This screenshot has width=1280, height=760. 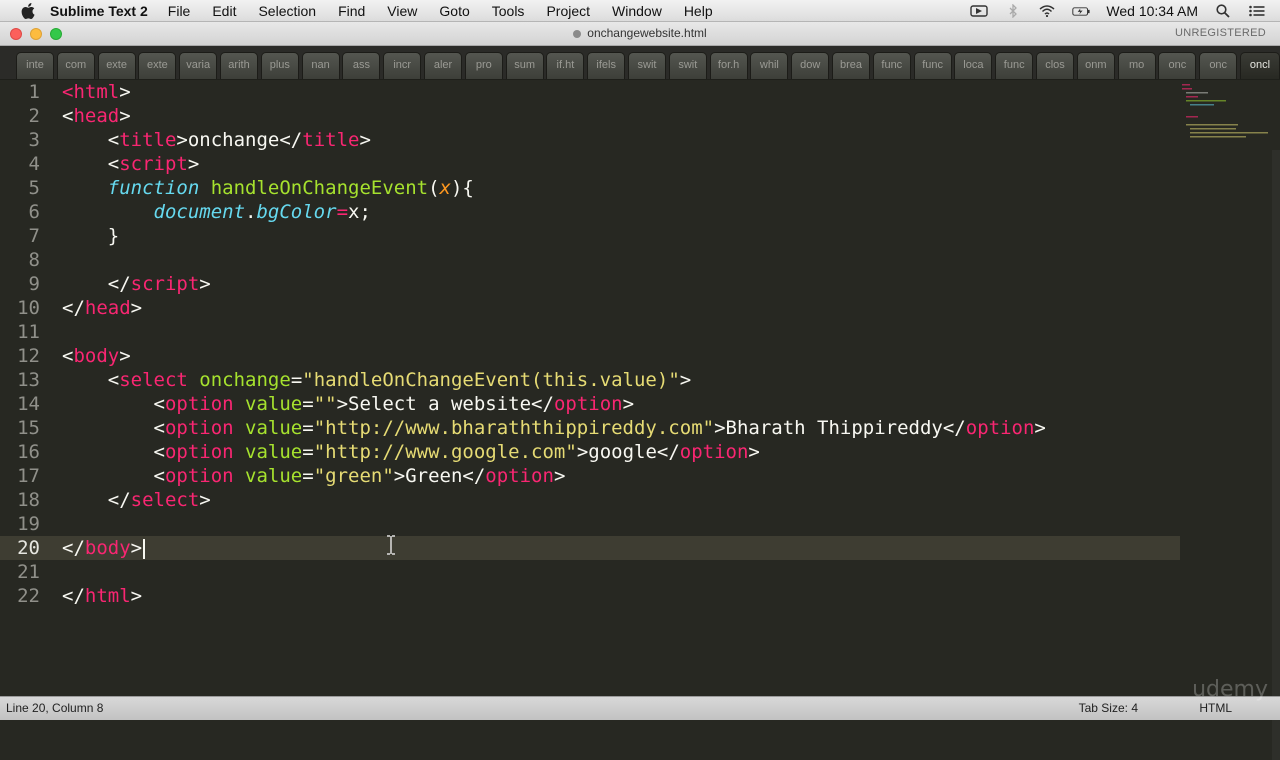 I want to click on tab: com, so click(x=75, y=65).